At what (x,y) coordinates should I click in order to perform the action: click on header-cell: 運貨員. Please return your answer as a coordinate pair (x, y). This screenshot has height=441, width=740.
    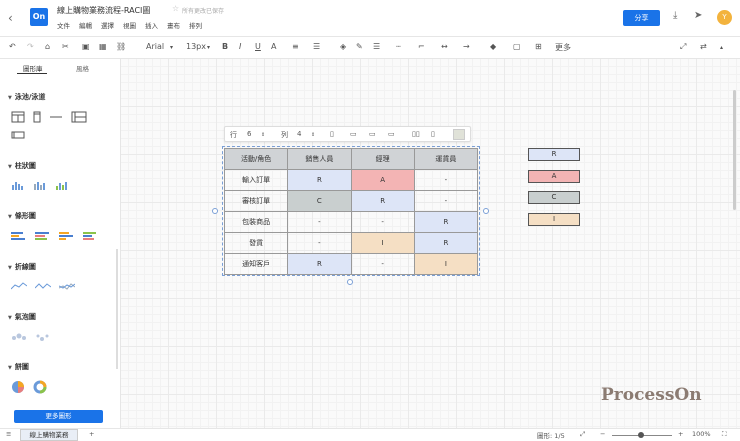
    Looking at the image, I should click on (446, 159).